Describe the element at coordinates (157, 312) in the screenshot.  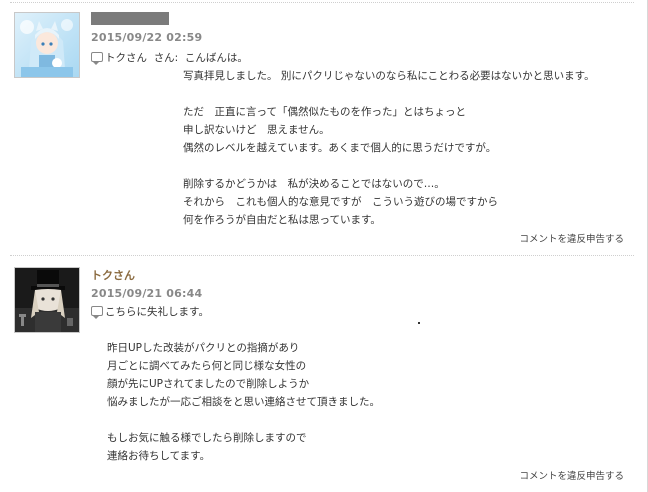
I see `comment-line-text: こちらに失礼します。` at that location.